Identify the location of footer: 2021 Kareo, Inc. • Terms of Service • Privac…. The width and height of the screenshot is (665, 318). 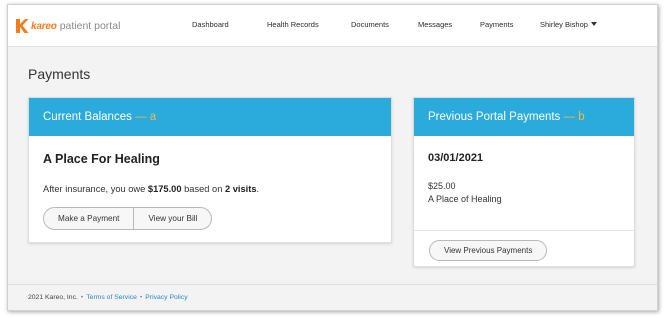
(332, 297).